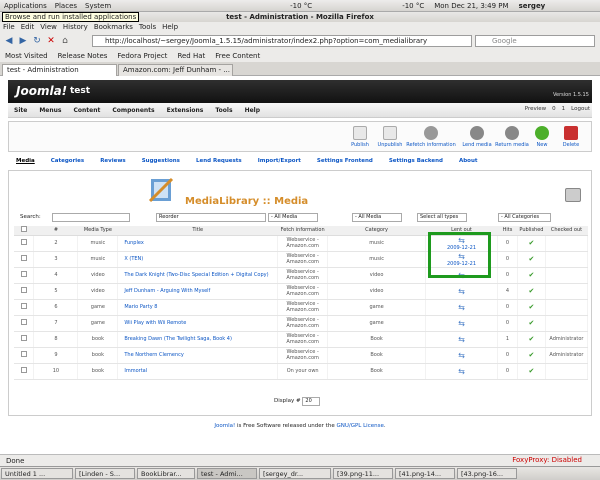 The image size is (600, 480). Describe the element at coordinates (59, 70) in the screenshot. I see `tab-test-administration: test - Administration` at that location.